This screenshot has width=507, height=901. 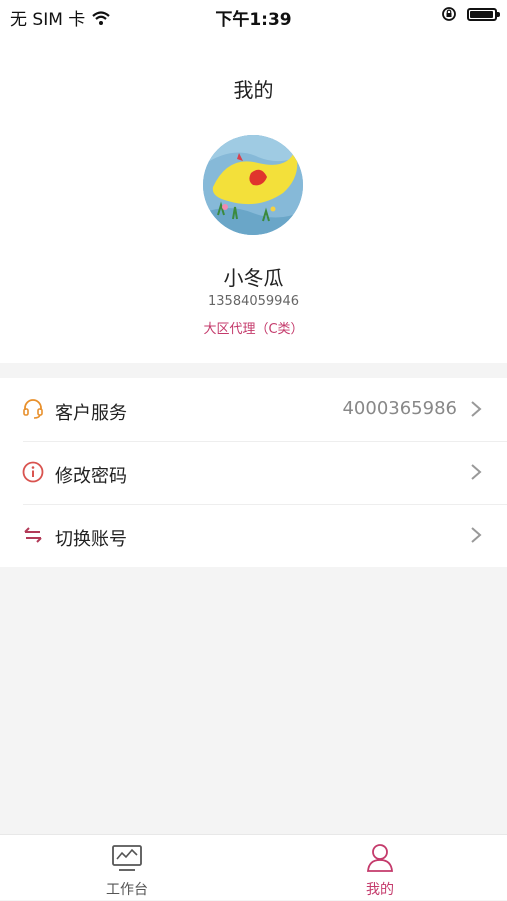 What do you see at coordinates (253, 301) in the screenshot?
I see `user-phone: 13584059946` at bounding box center [253, 301].